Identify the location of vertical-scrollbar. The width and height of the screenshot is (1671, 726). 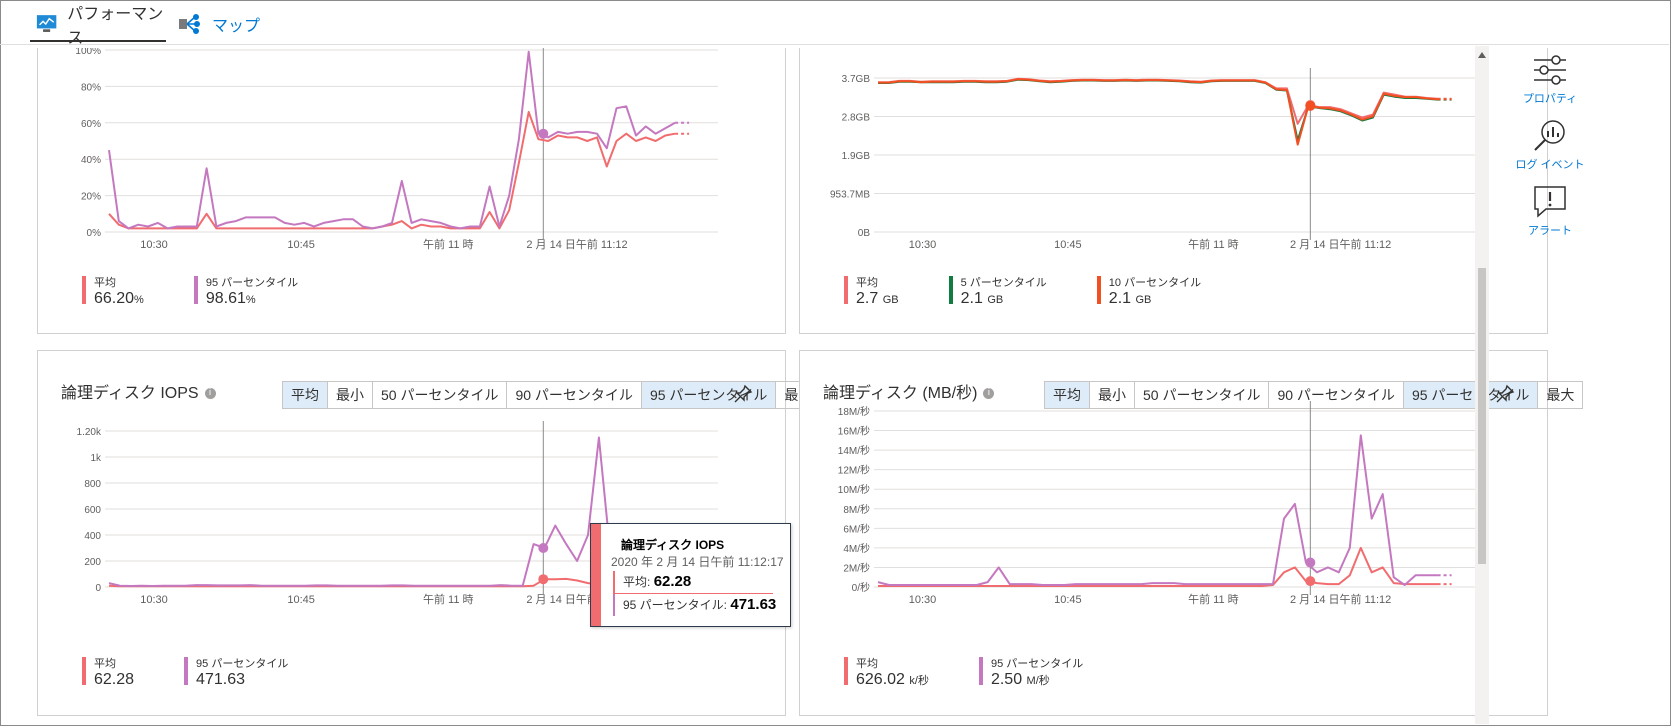
(1482, 385).